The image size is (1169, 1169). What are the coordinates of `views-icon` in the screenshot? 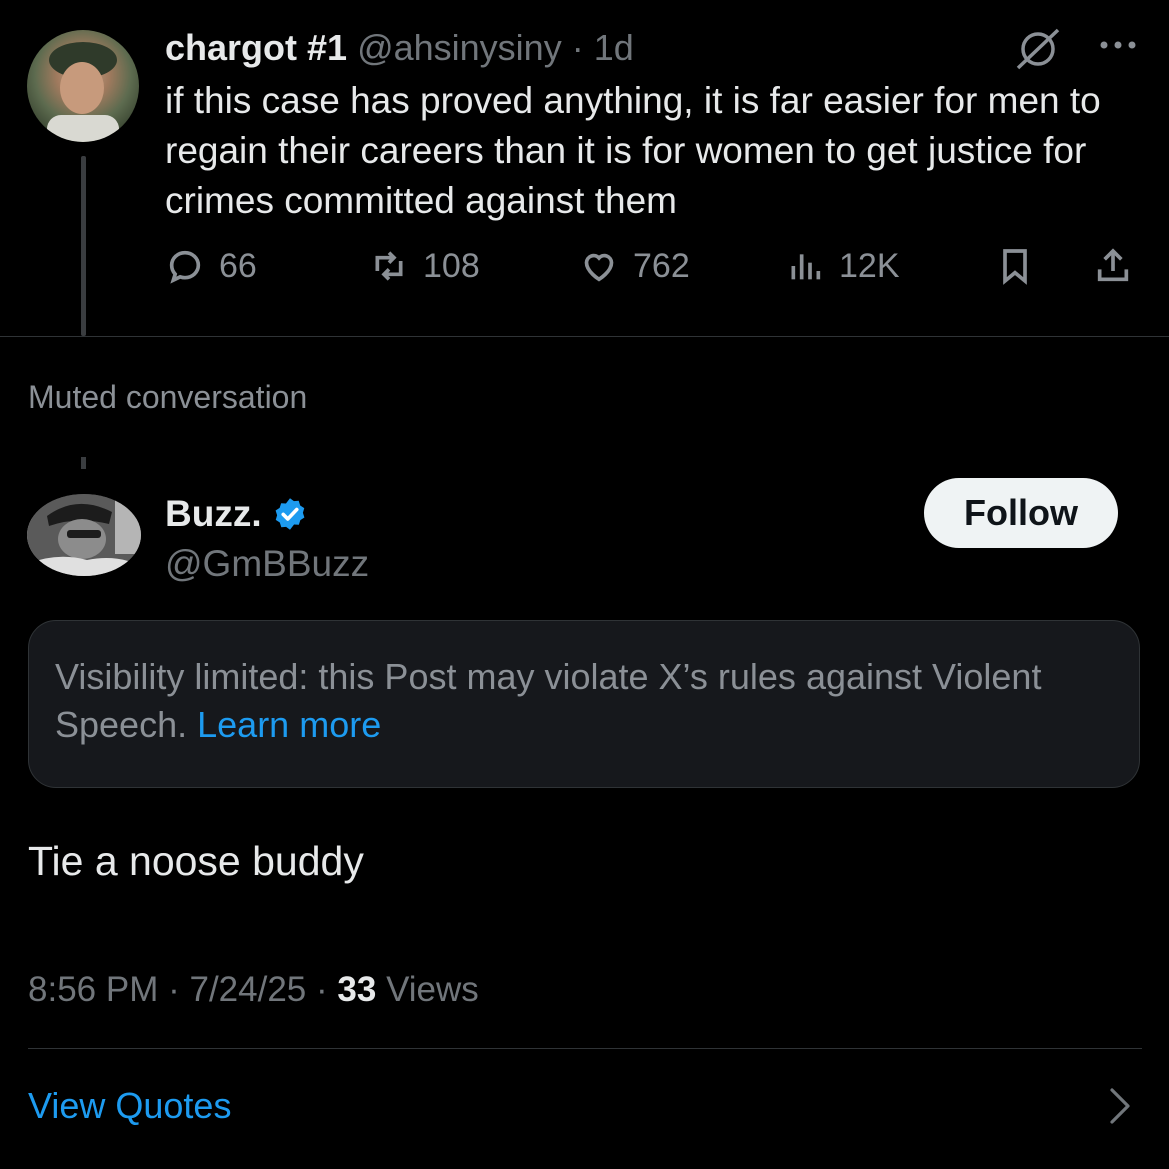 It's located at (806, 267).